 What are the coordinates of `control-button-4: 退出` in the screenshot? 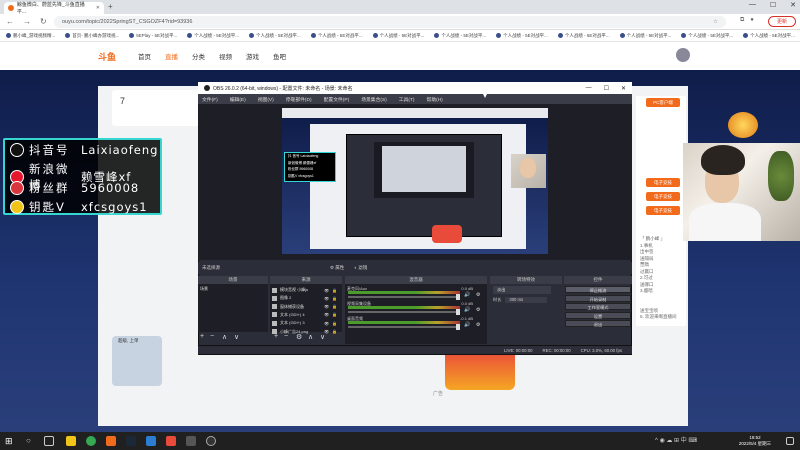 It's located at (598, 323).